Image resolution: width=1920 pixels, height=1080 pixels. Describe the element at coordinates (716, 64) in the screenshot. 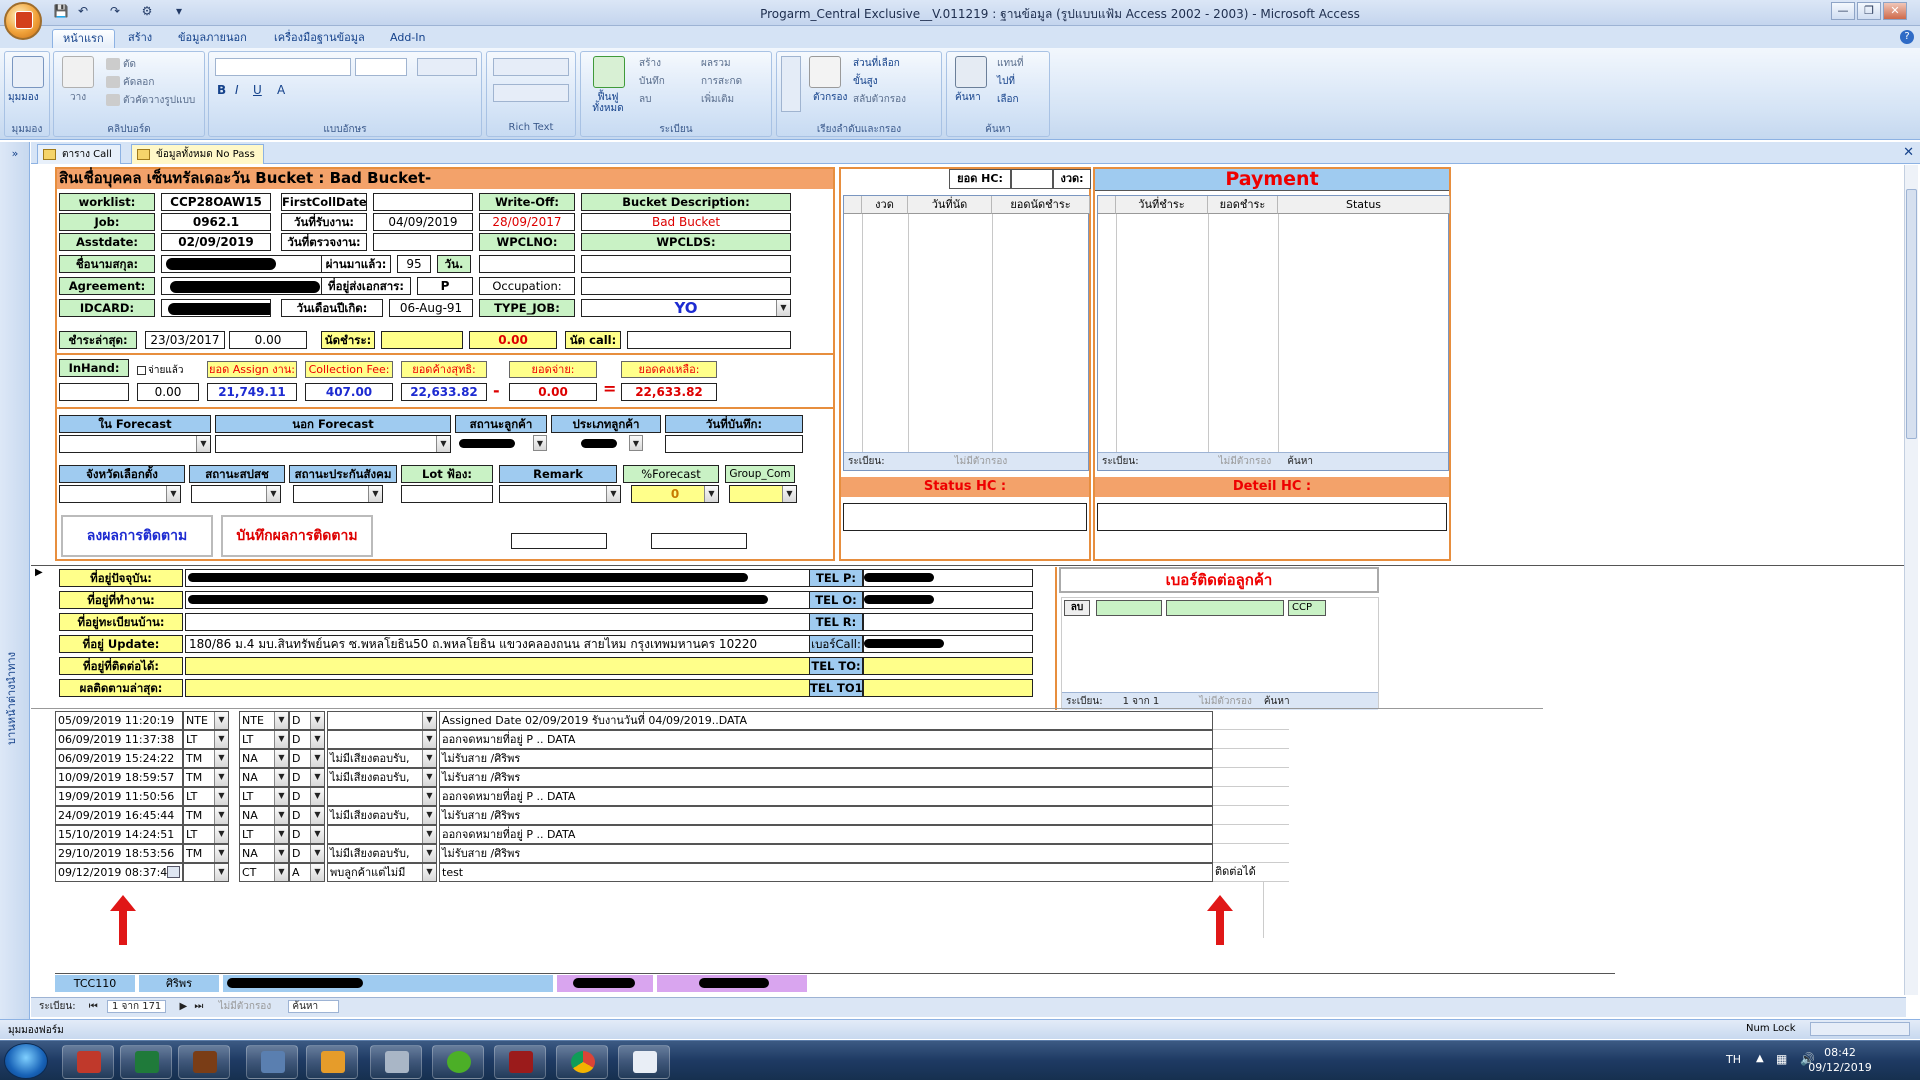

I see `totals-button: ผลรวม` at that location.